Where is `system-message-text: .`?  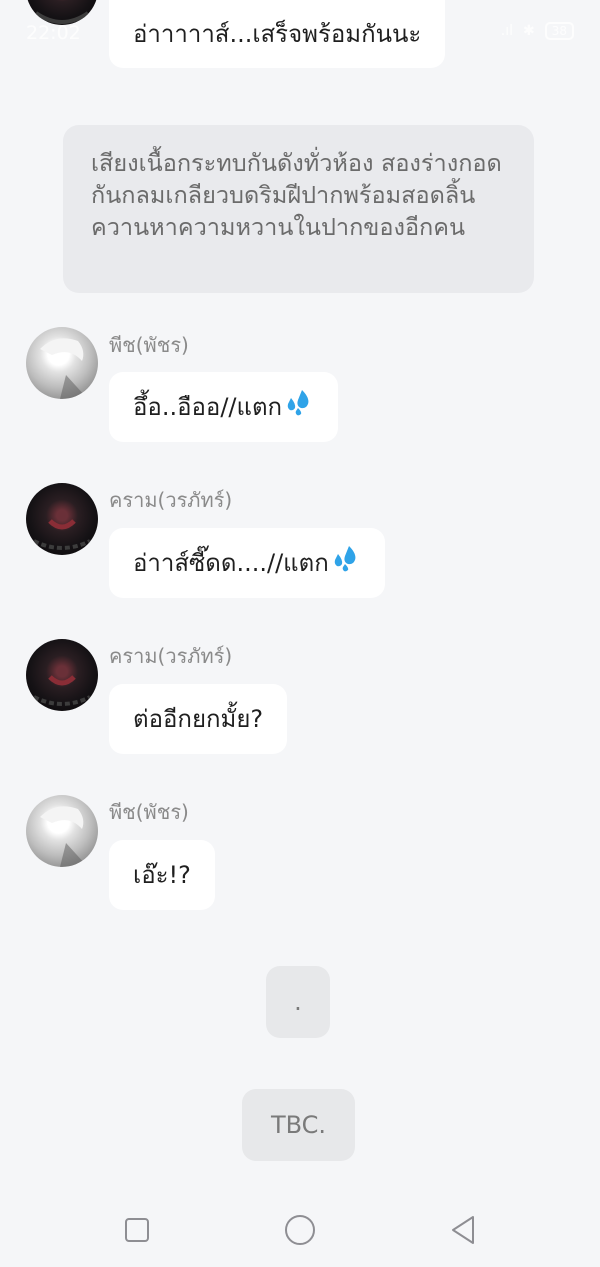 system-message-text: . is located at coordinates (298, 1002).